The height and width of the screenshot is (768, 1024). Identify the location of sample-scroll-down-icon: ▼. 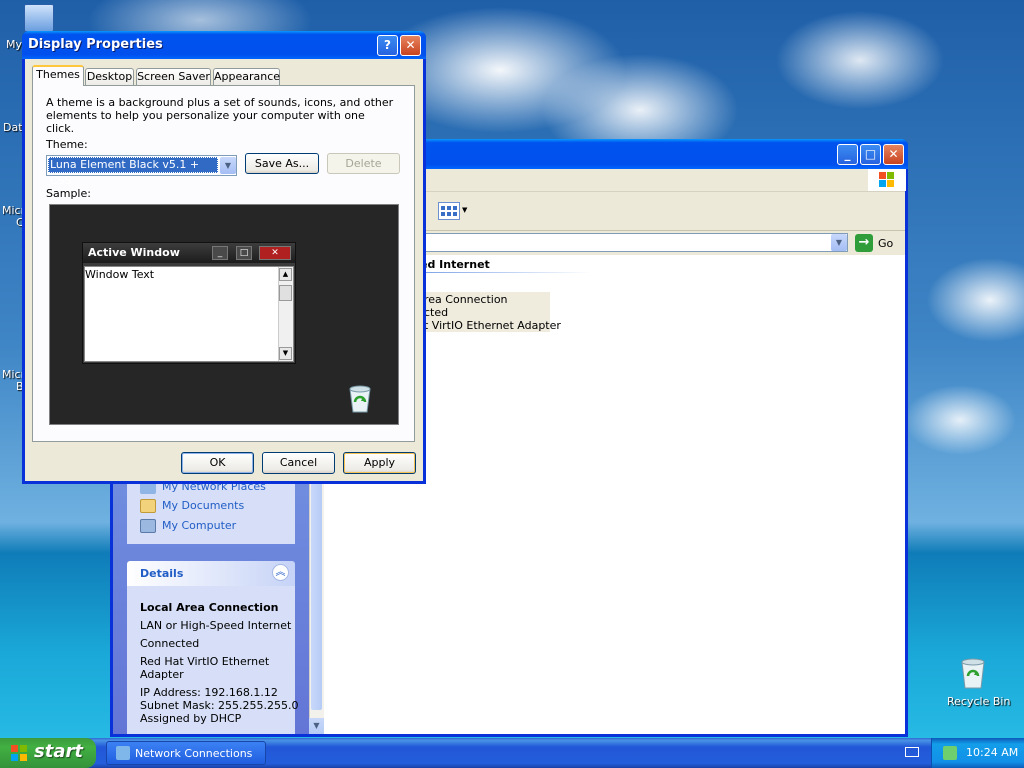
(285, 353).